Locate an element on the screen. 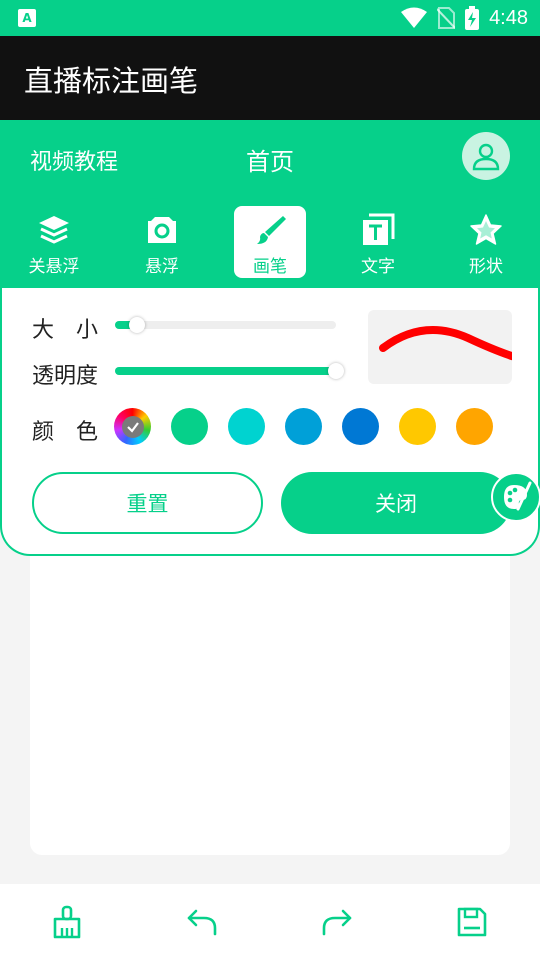  redo-button is located at coordinates (337, 922).